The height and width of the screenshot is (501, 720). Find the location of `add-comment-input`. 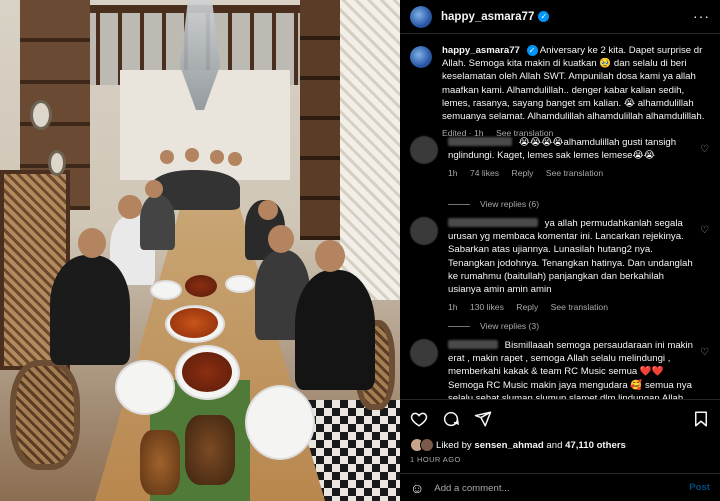

add-comment-input is located at coordinates (544, 488).